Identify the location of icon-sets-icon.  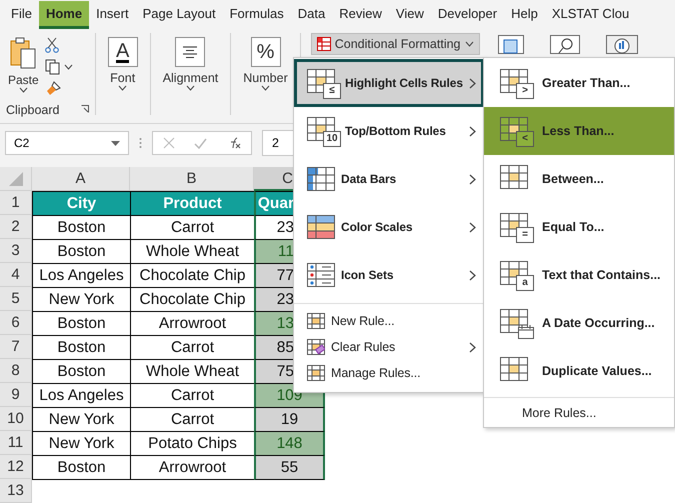
(321, 275).